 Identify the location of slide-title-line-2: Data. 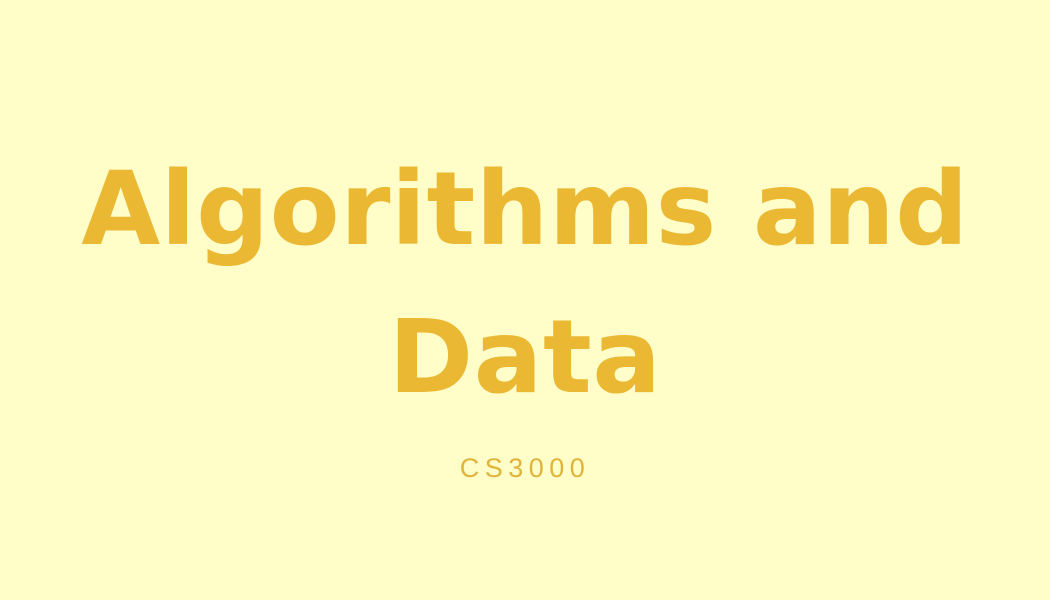
(525, 357).